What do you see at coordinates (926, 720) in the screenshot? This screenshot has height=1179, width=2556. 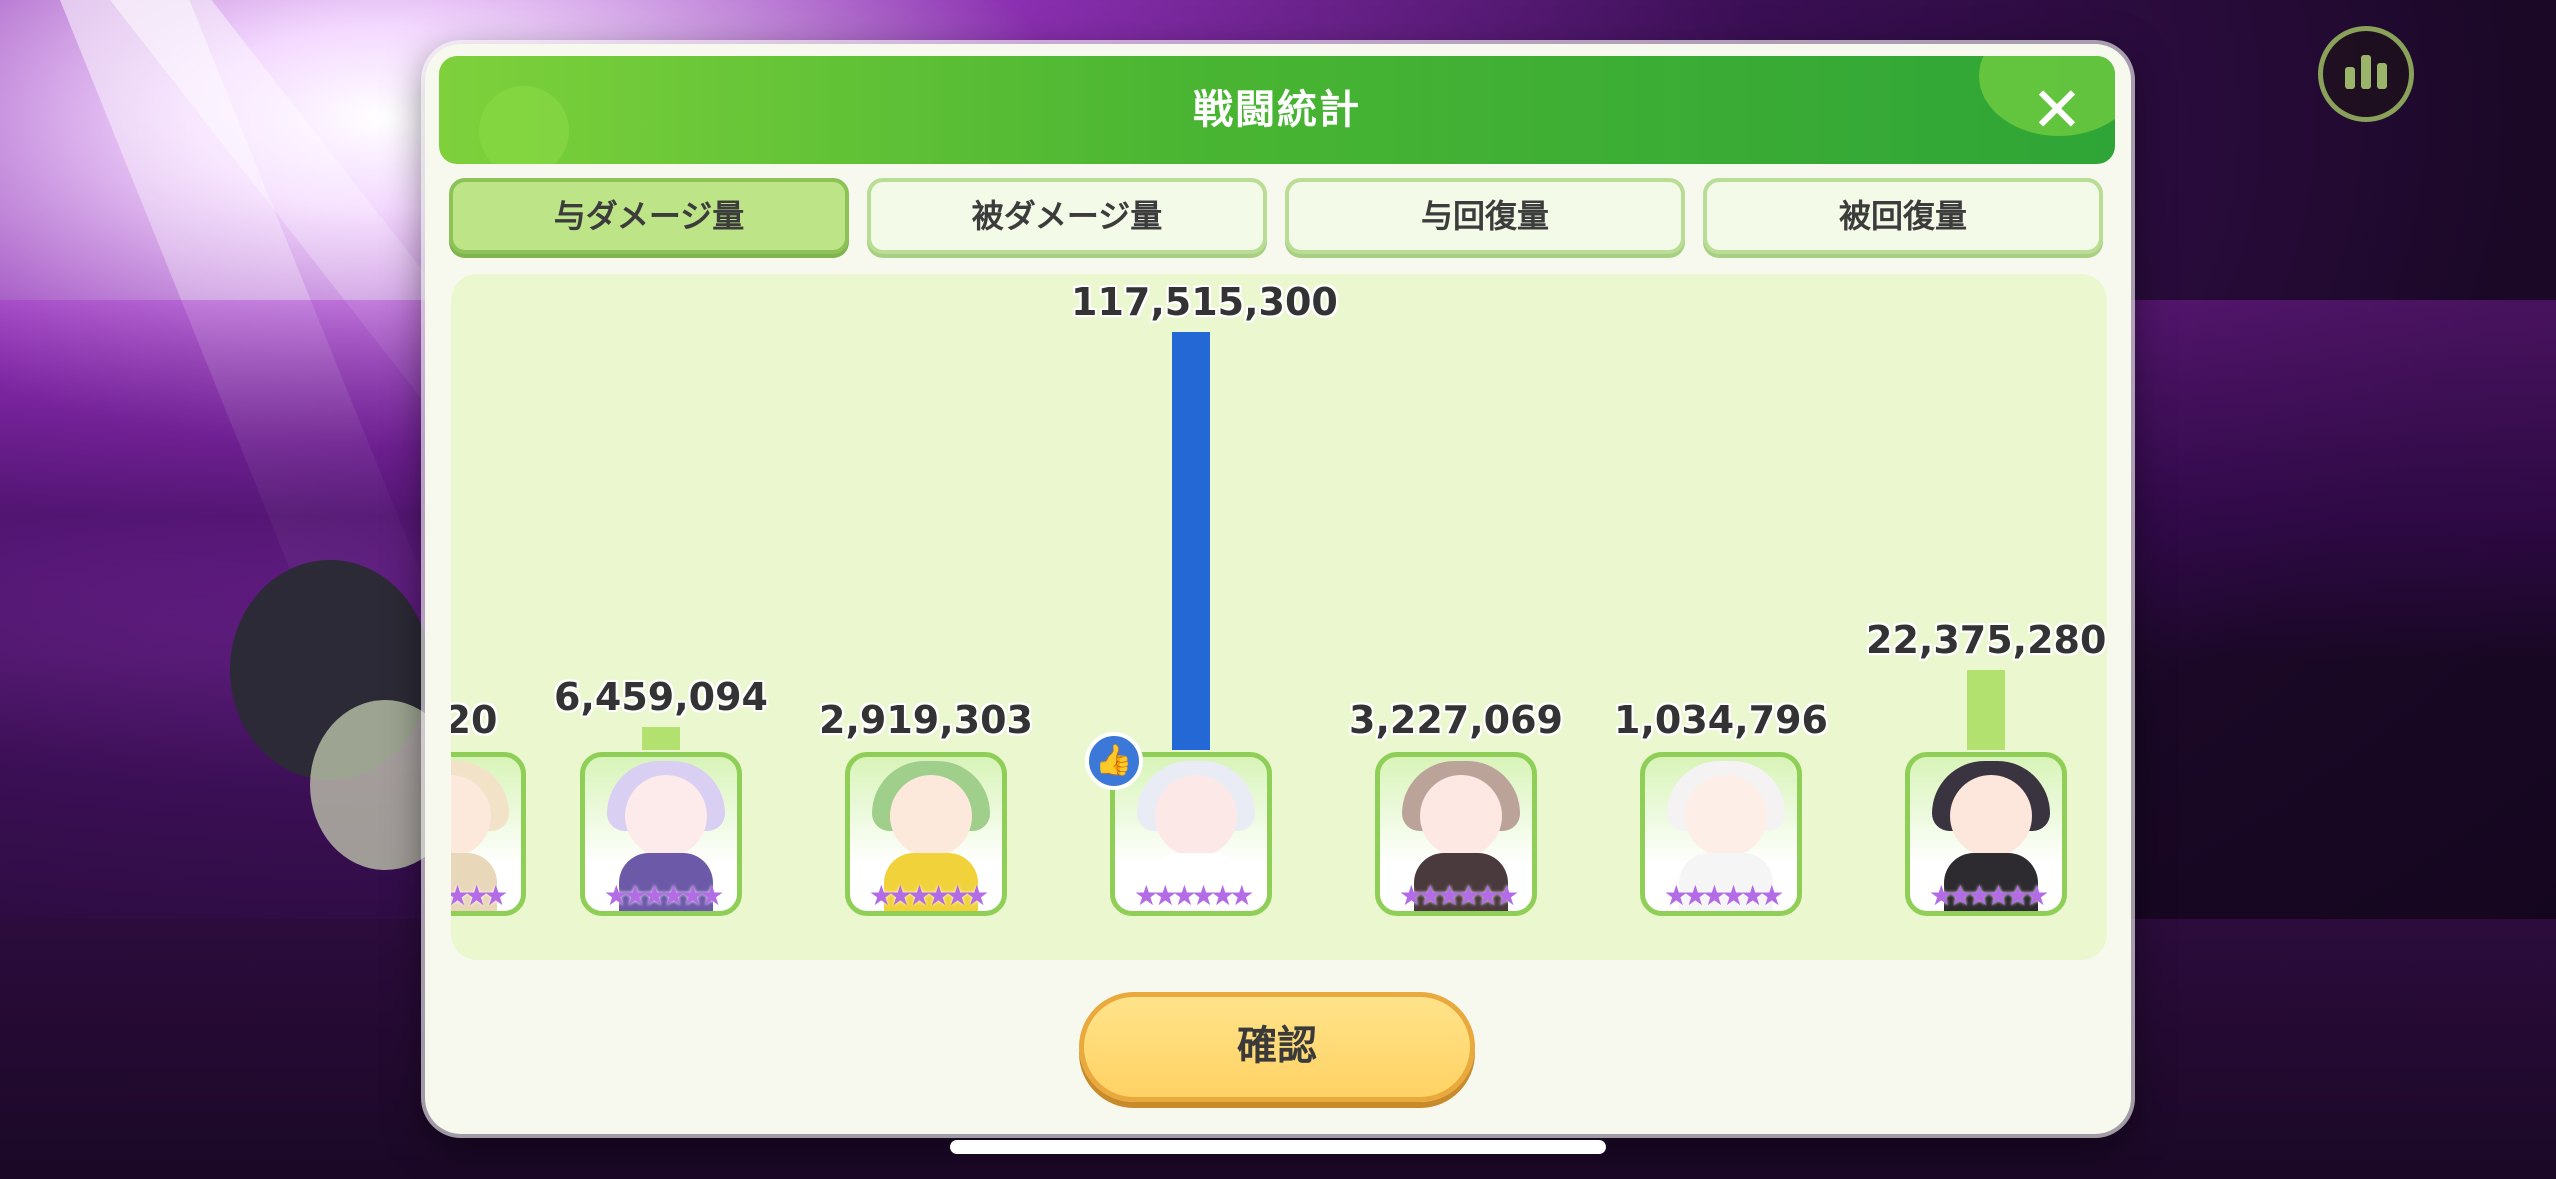 I see `bar-value-label: 2,919,303` at bounding box center [926, 720].